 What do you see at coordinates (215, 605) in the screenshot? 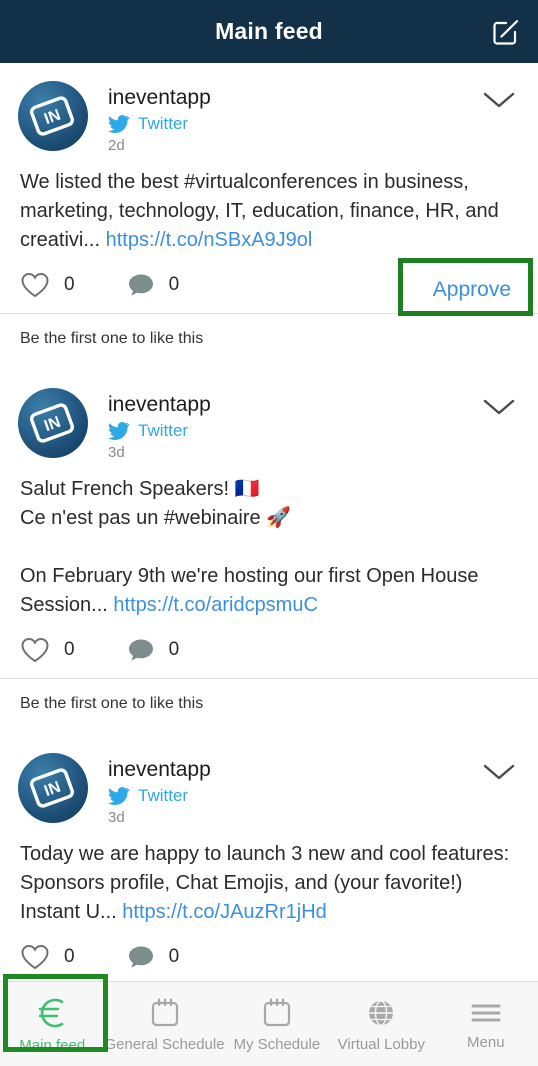
I see `post-body-link: https://t.co/aridcpsmuC` at bounding box center [215, 605].